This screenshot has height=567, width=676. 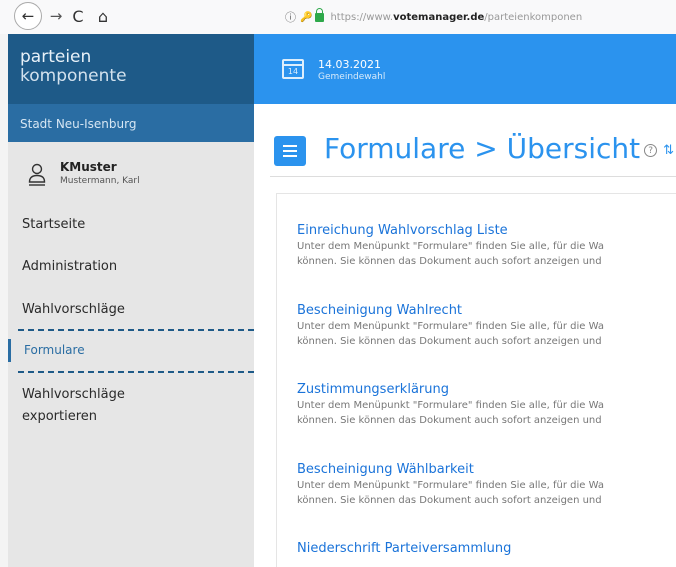 I want to click on calendar-icon: 14, so click(x=293, y=69).